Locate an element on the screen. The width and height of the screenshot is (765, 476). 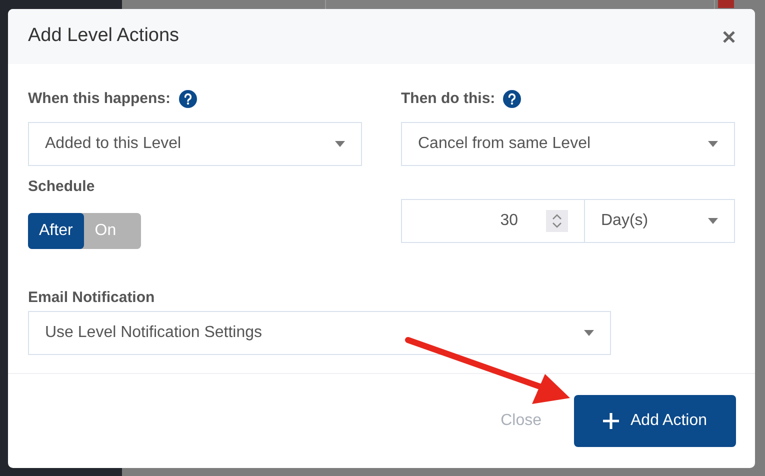
number-field: 30 is located at coordinates (493, 221).